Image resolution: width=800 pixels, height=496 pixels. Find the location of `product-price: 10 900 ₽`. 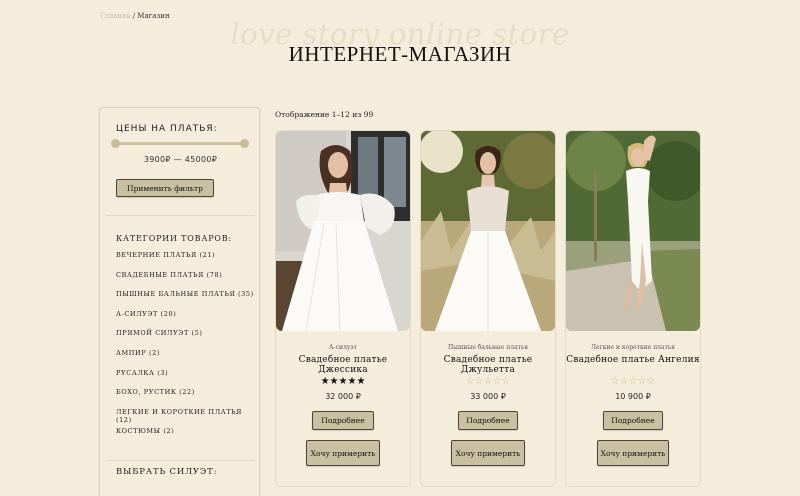

product-price: 10 900 ₽ is located at coordinates (633, 396).